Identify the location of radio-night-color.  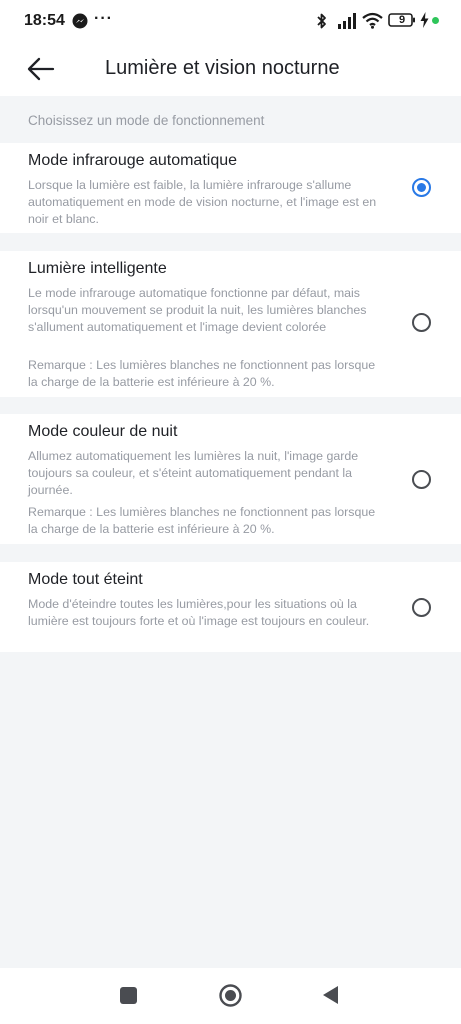
(421, 479).